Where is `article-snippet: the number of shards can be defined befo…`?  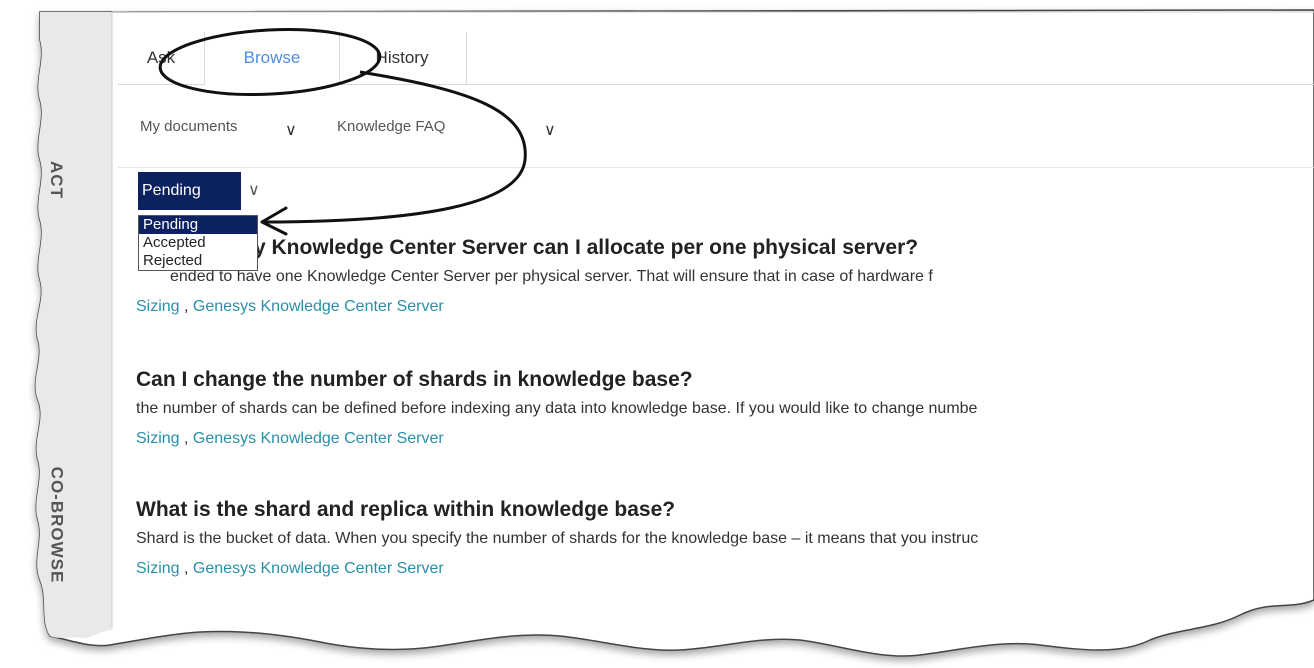 article-snippet: the number of shards can be defined befo… is located at coordinates (557, 408).